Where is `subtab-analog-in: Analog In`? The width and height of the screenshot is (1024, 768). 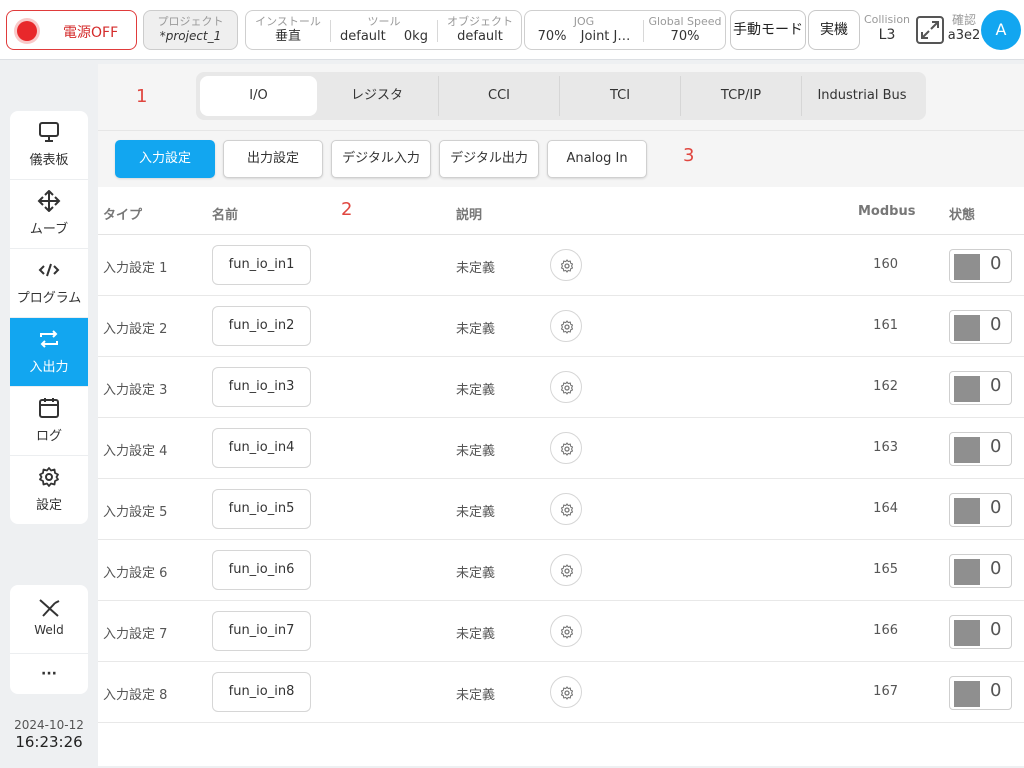 subtab-analog-in: Analog In is located at coordinates (597, 159).